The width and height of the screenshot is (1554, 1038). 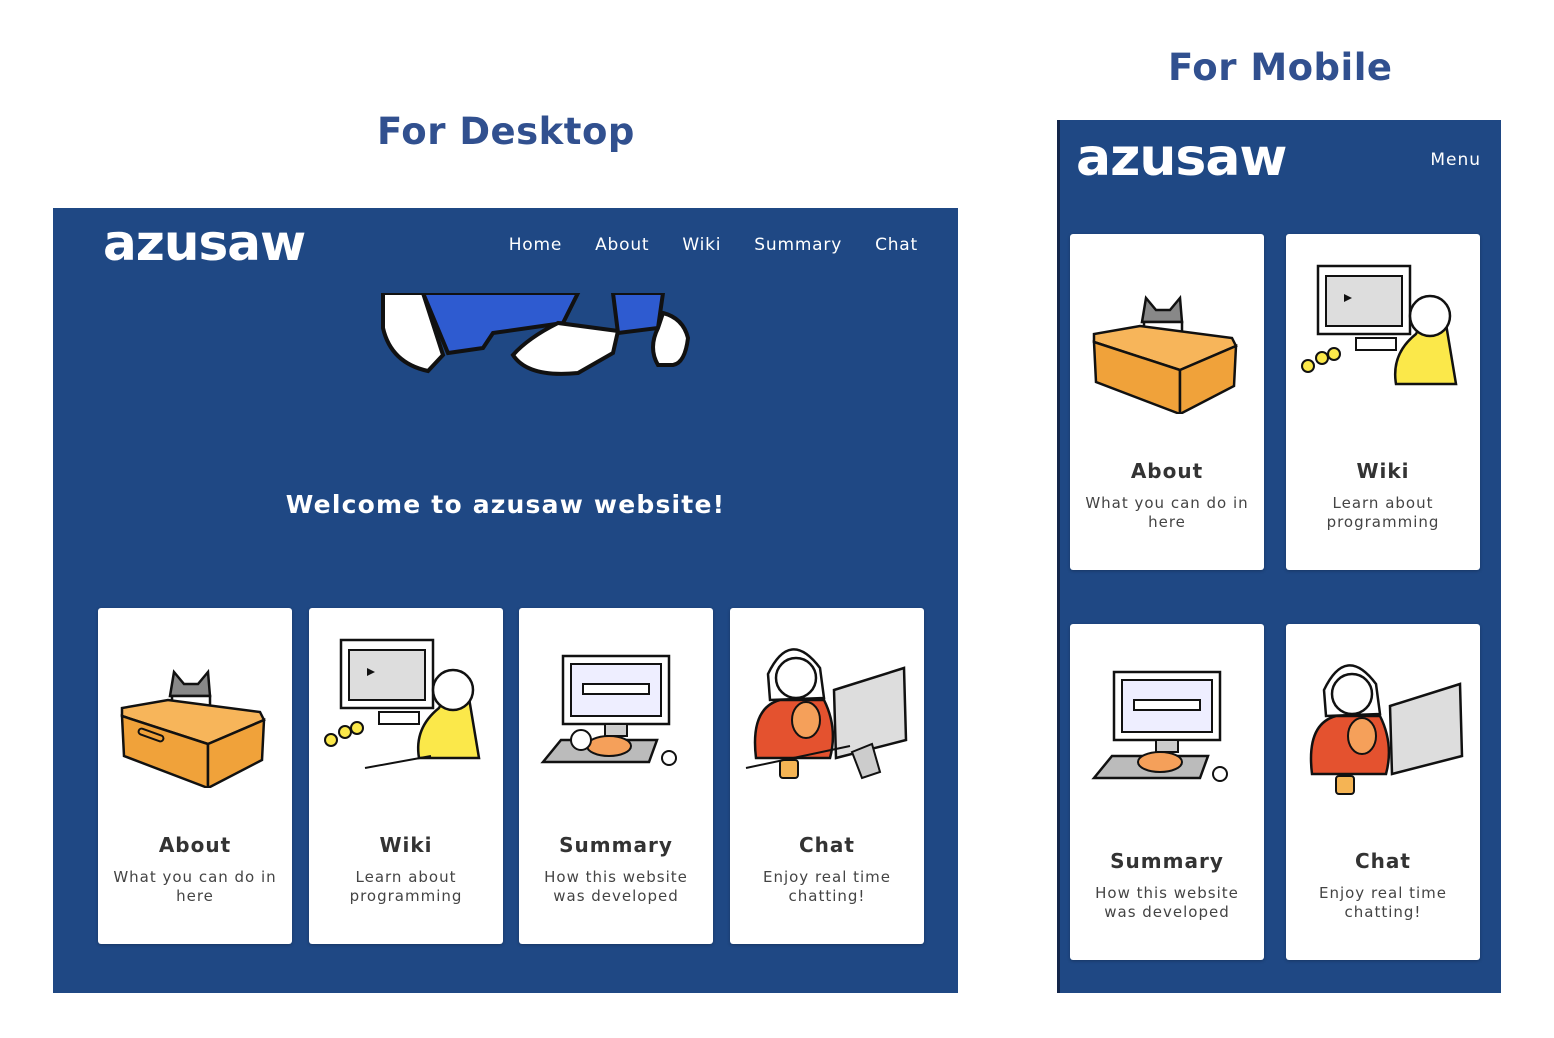 What do you see at coordinates (701, 245) in the screenshot?
I see `nav-wiki-link: Wiki` at bounding box center [701, 245].